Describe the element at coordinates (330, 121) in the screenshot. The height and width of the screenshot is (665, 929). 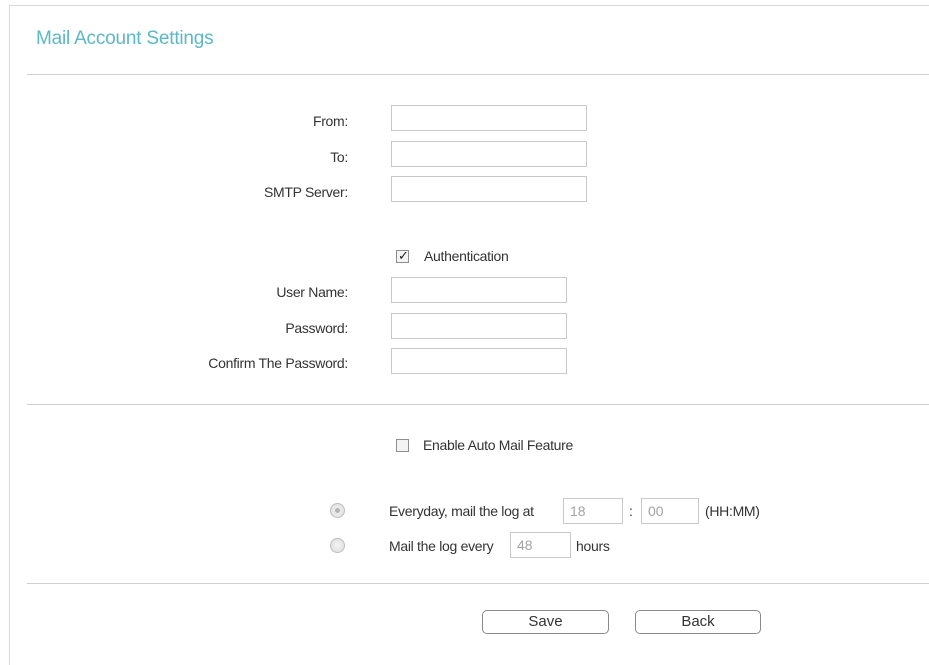
I see `from-label: From:` at that location.